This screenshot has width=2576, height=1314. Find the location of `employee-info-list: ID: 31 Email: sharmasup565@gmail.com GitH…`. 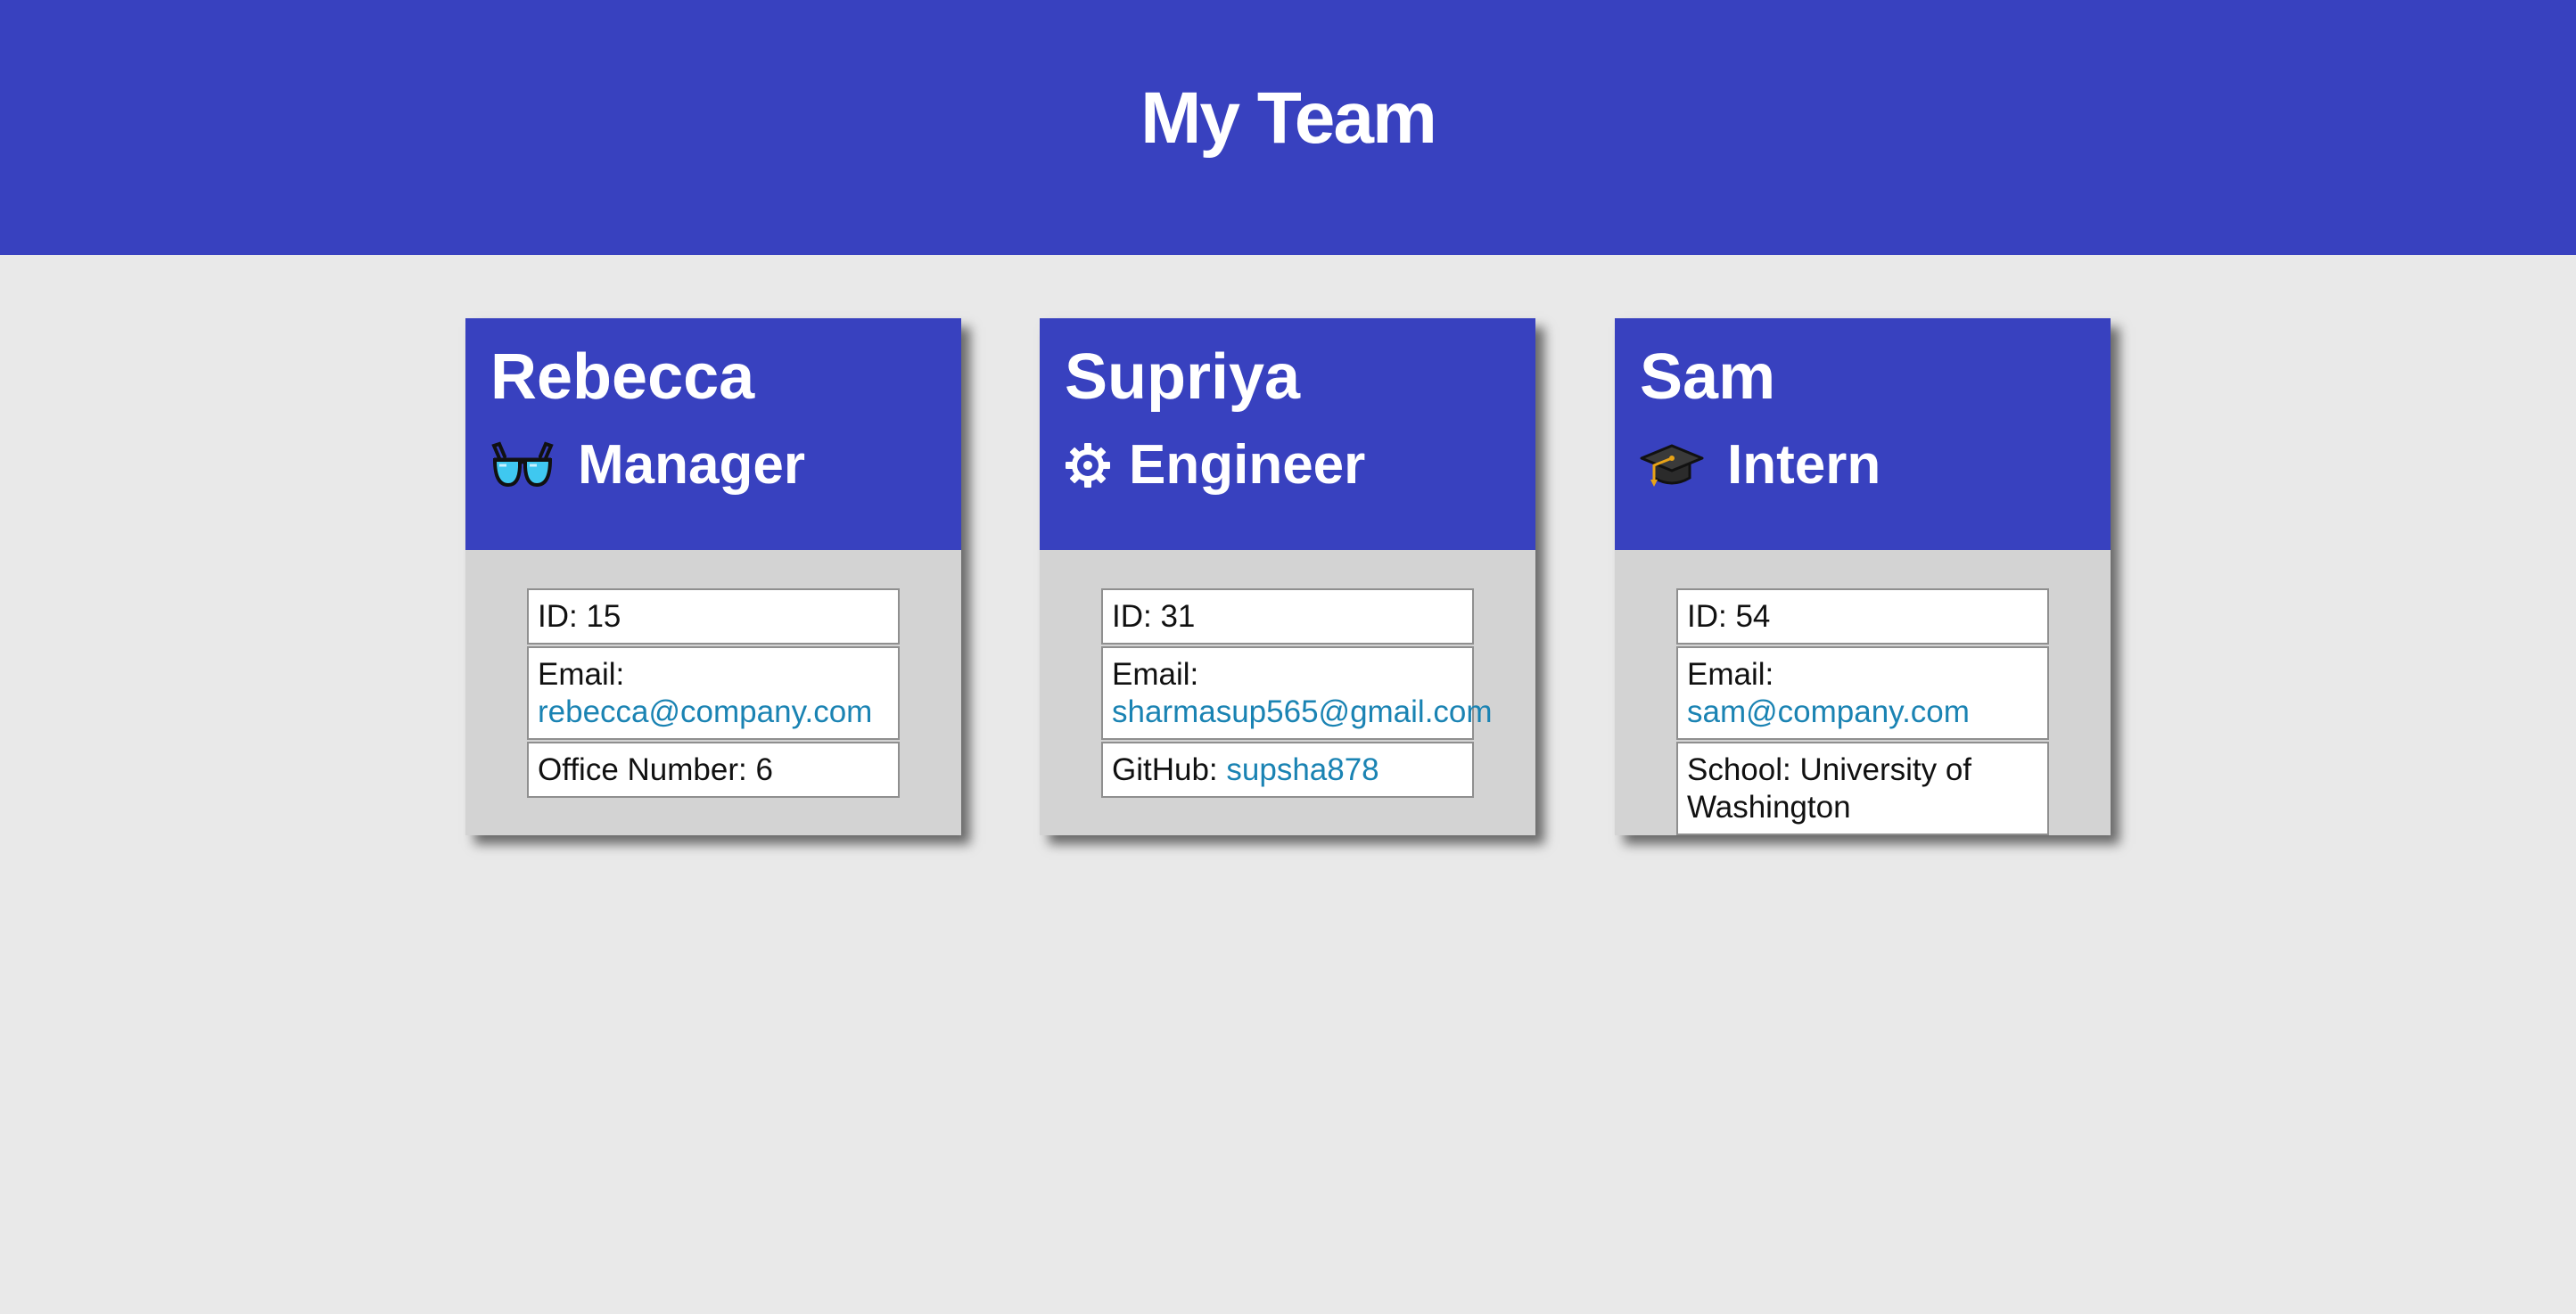

employee-info-list: ID: 31 Email: sharmasup565@gmail.com GitH… is located at coordinates (1297, 694).